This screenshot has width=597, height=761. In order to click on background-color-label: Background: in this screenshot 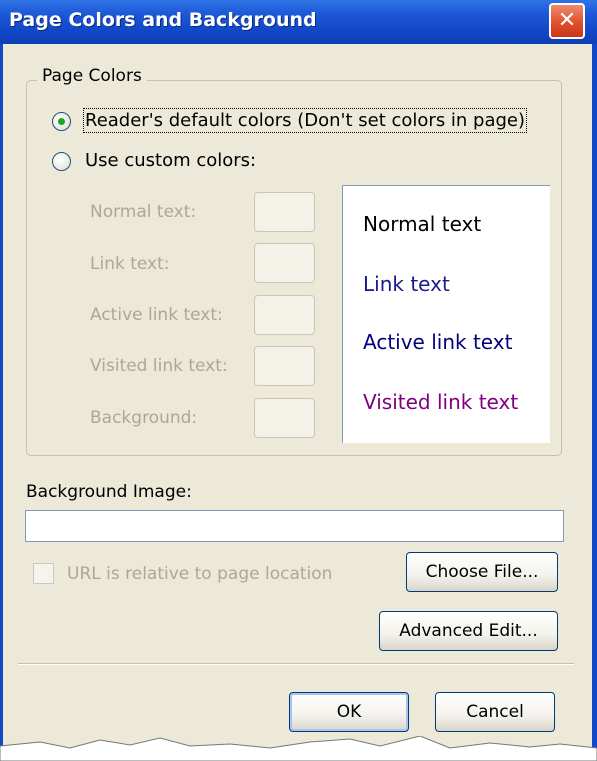, I will do `click(144, 418)`.